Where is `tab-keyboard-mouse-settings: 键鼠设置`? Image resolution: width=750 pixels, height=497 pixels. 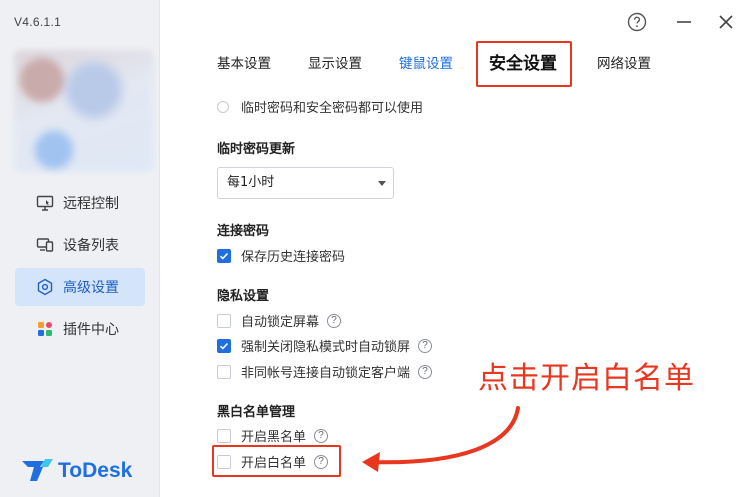
tab-keyboard-mouse-settings: 键鼠设置 is located at coordinates (426, 64).